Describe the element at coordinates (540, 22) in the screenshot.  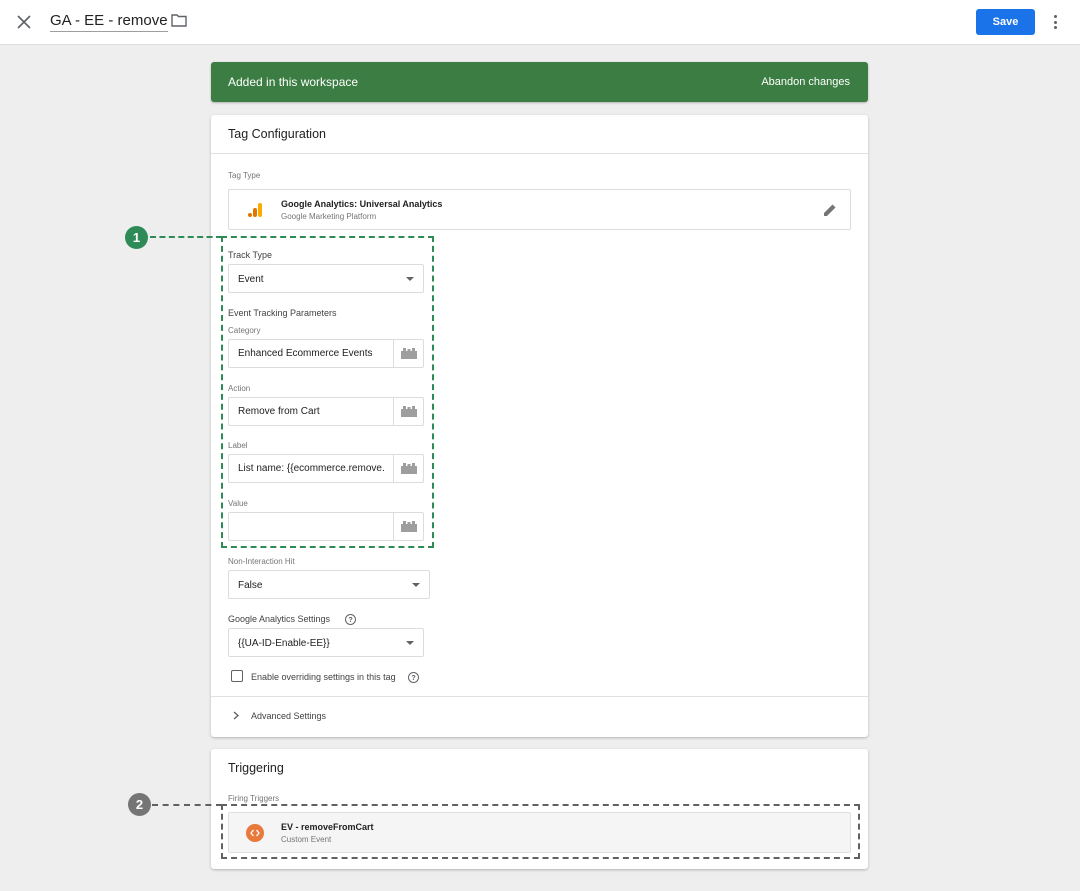
I see `top-bar: GA - EE - remove Save` at that location.